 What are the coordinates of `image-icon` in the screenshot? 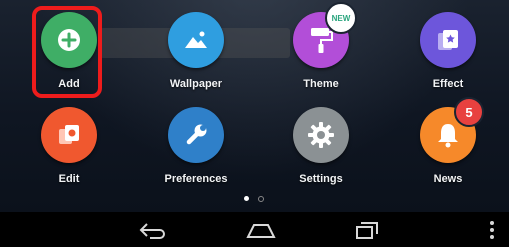 It's located at (196, 39).